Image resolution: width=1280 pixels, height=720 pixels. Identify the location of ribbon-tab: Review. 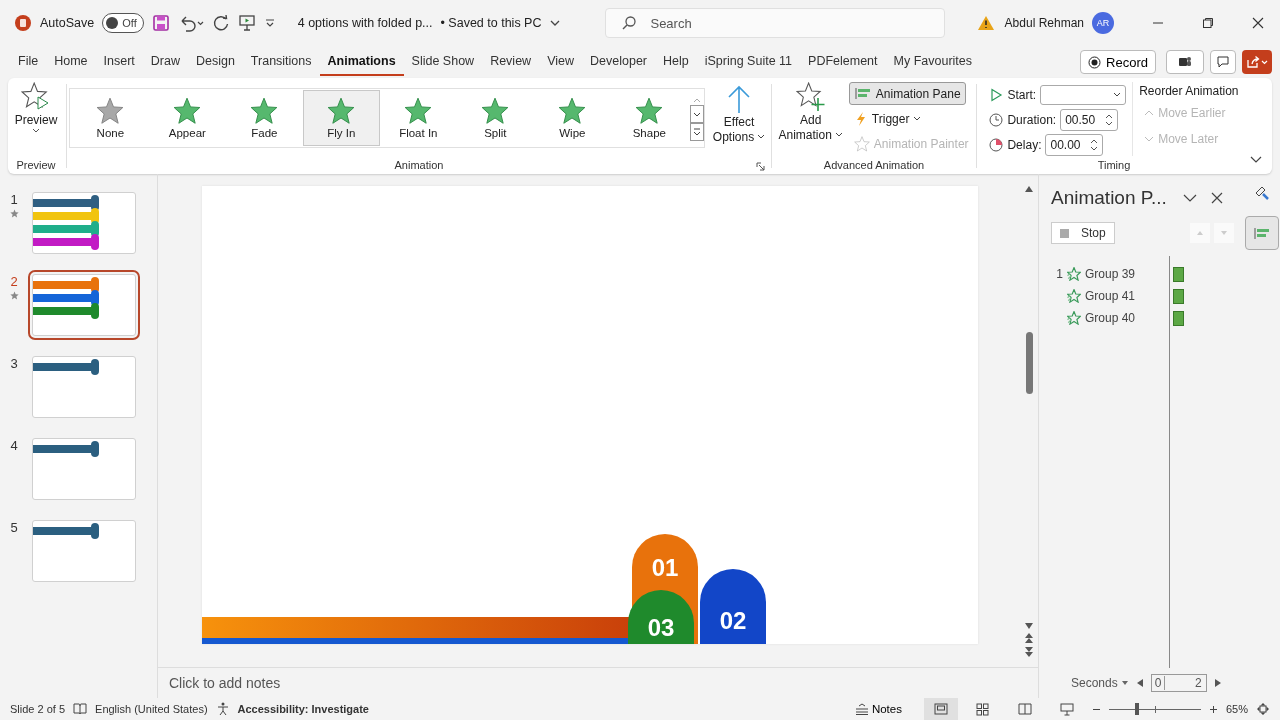
(511, 62).